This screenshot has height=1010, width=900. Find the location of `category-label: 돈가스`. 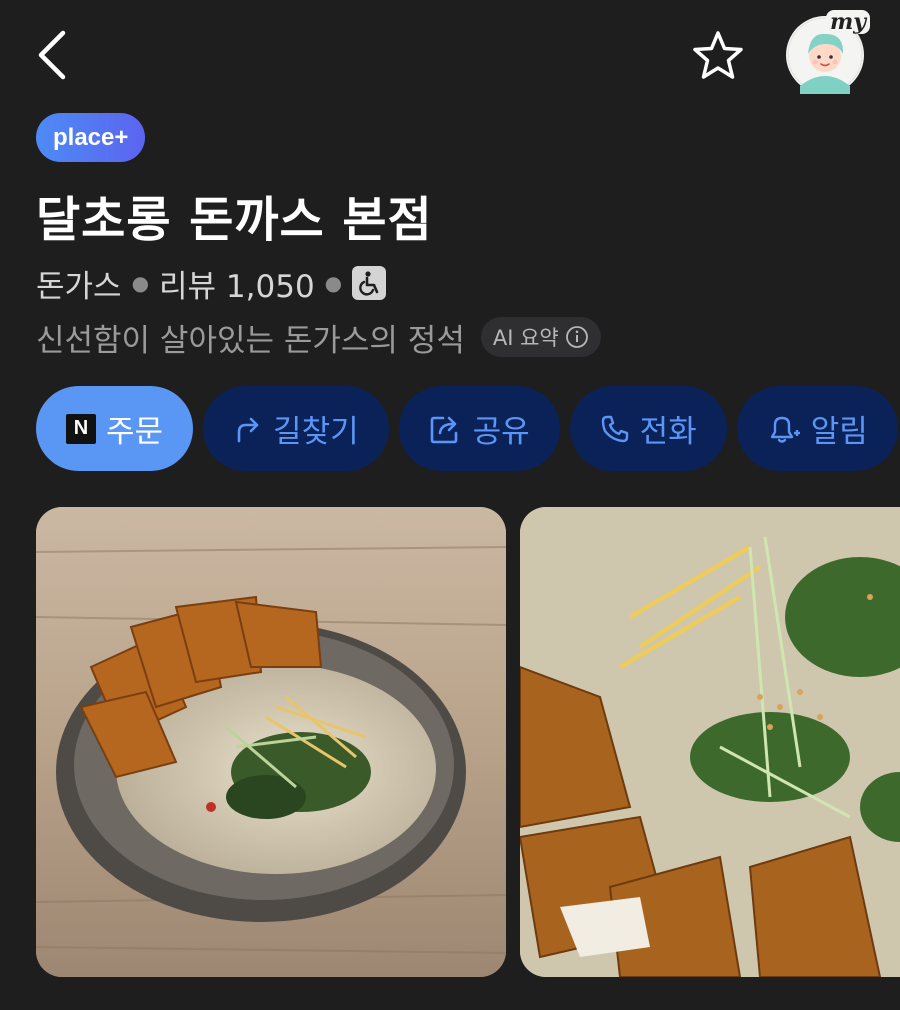

category-label: 돈가스 is located at coordinates (79, 283).